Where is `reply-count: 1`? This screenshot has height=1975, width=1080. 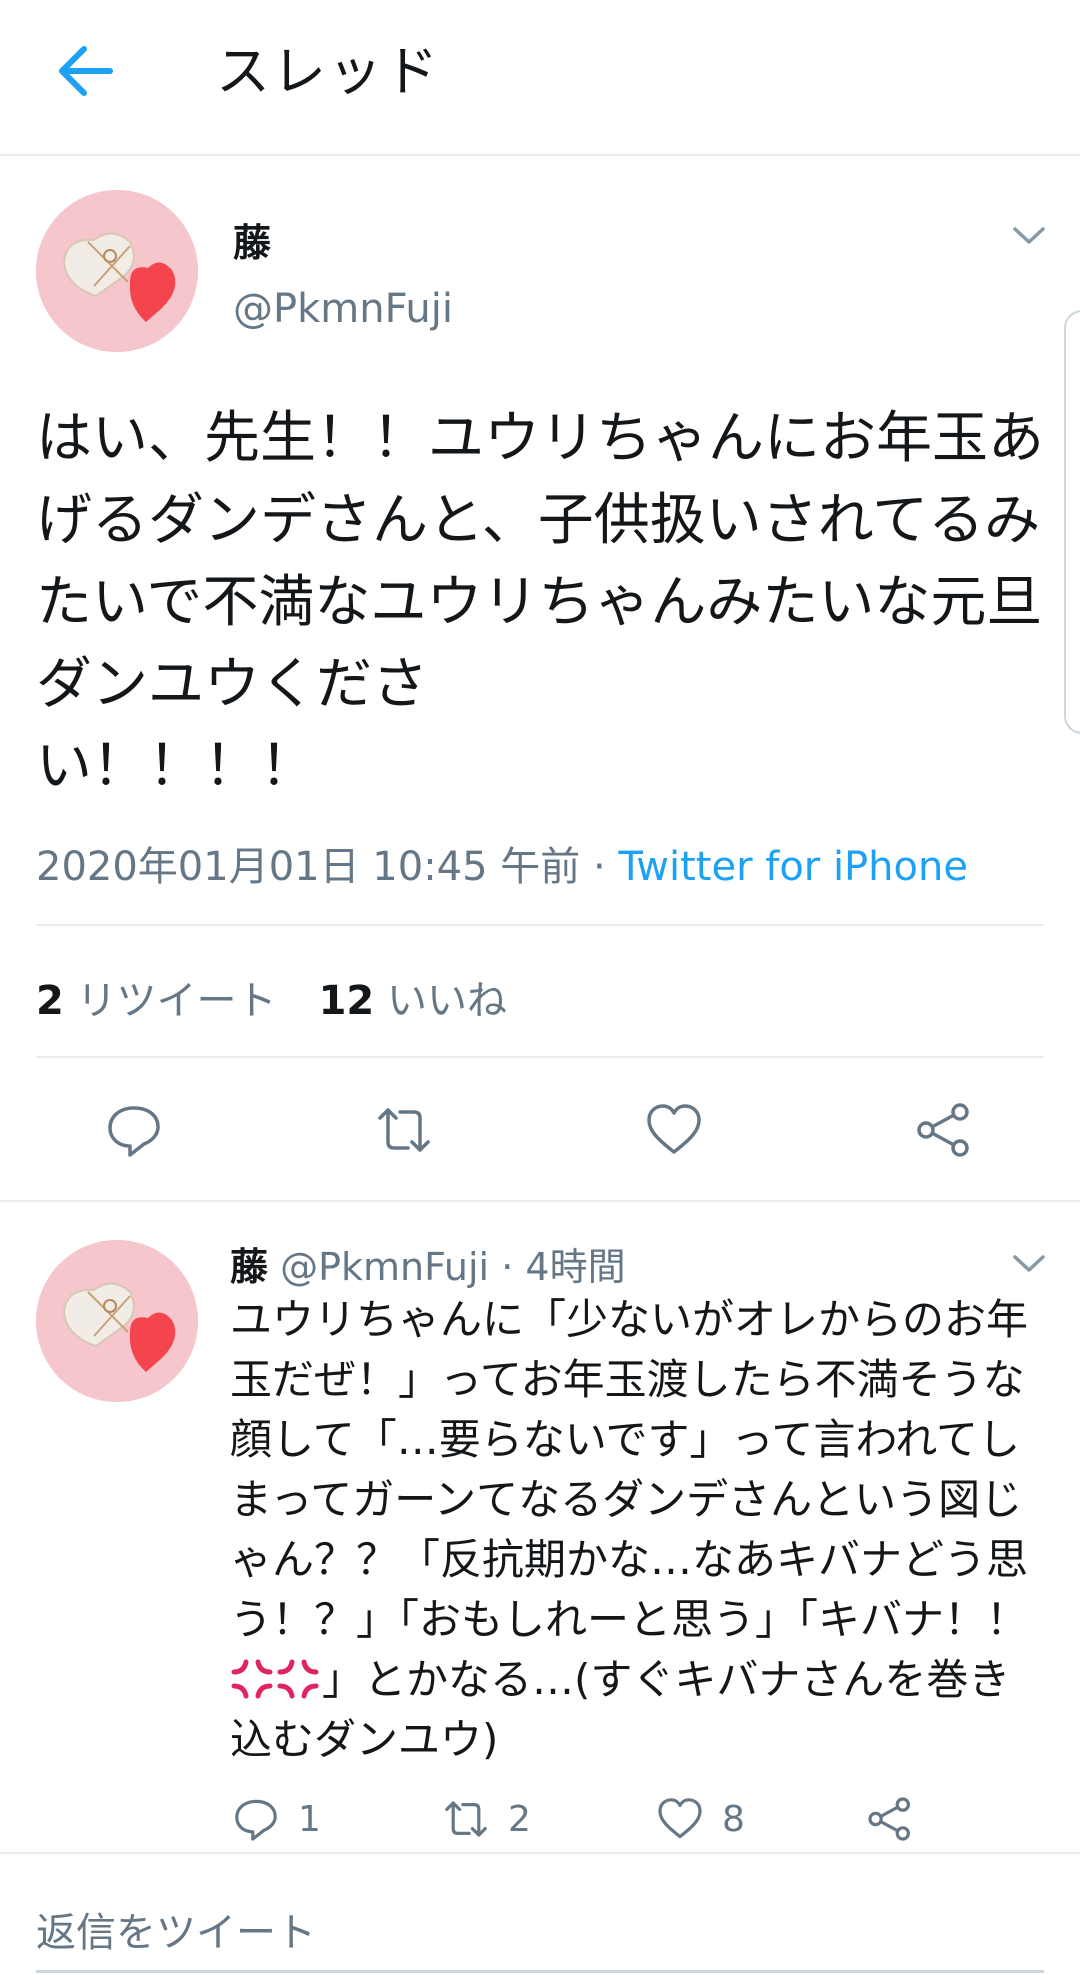 reply-count: 1 is located at coordinates (309, 1819).